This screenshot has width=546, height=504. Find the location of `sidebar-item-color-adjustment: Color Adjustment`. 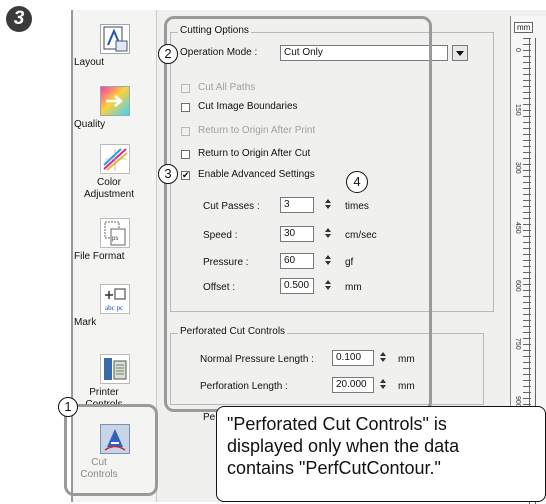

sidebar-item-color-adjustment: Color Adjustment is located at coordinates (115, 172).